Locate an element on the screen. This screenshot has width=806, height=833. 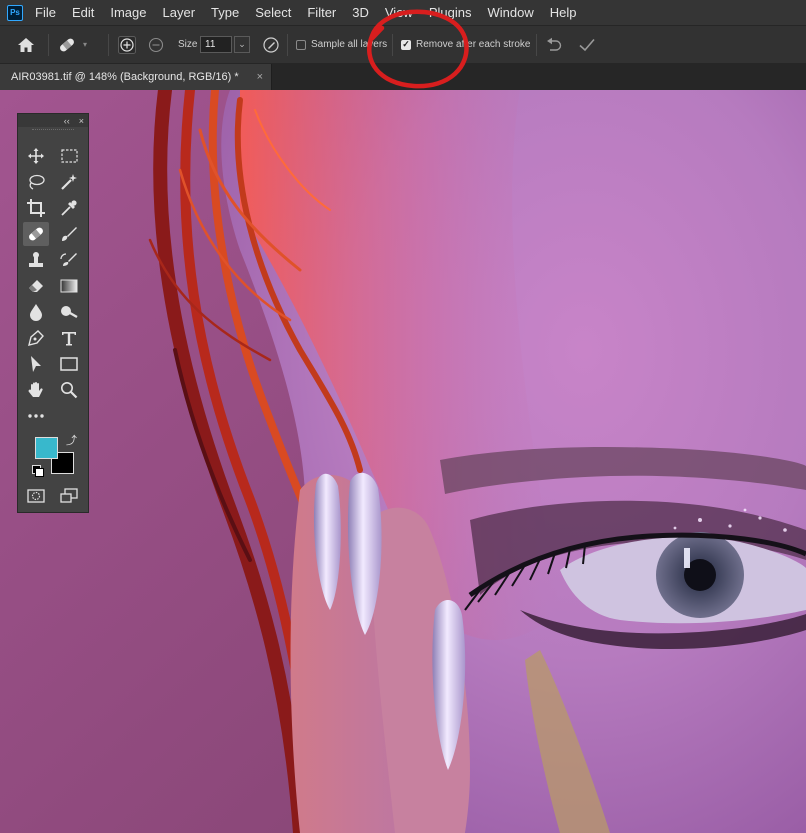
panel-grip is located at coordinates (53, 132).